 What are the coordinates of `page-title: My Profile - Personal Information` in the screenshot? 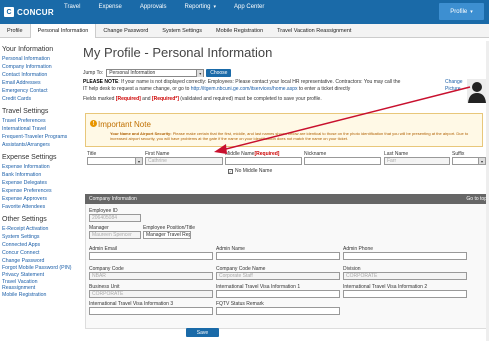 It's located at (178, 52).